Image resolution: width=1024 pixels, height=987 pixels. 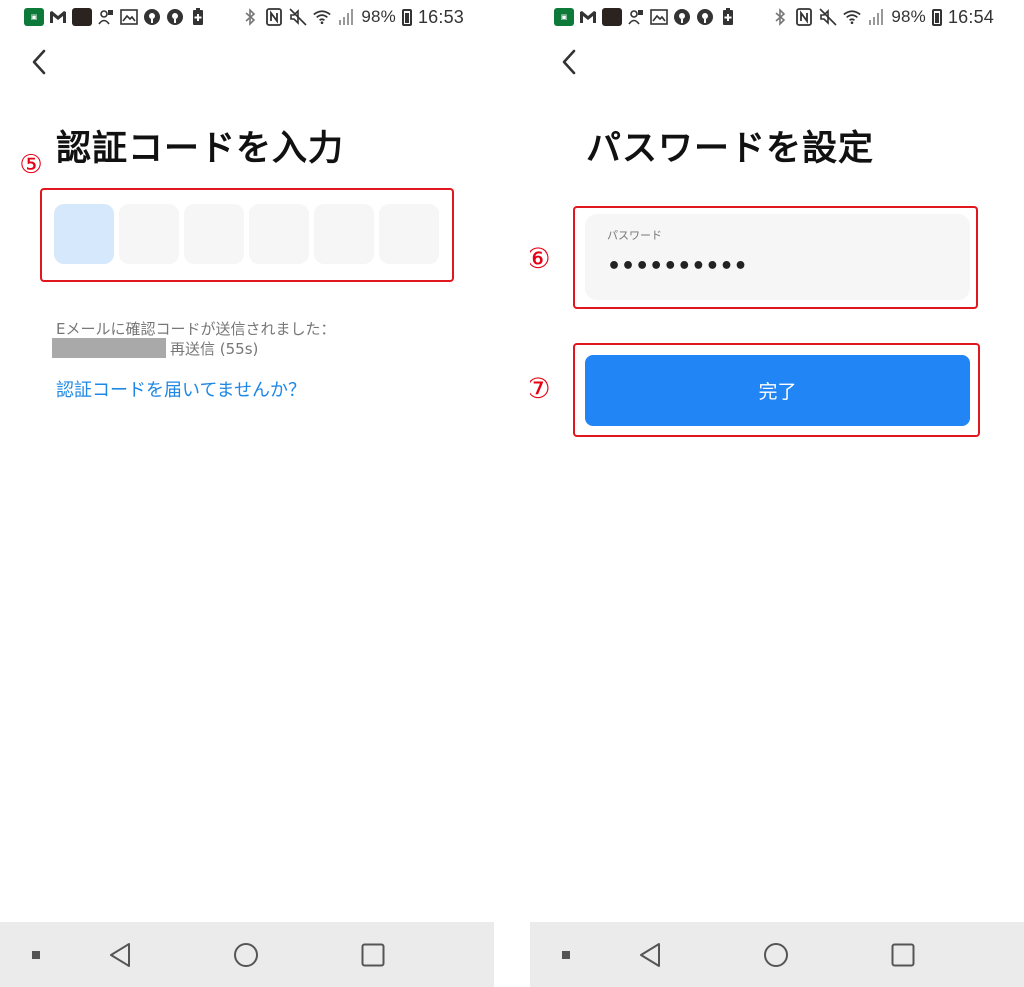 What do you see at coordinates (777, 390) in the screenshot?
I see `done-button: 完了` at bounding box center [777, 390].